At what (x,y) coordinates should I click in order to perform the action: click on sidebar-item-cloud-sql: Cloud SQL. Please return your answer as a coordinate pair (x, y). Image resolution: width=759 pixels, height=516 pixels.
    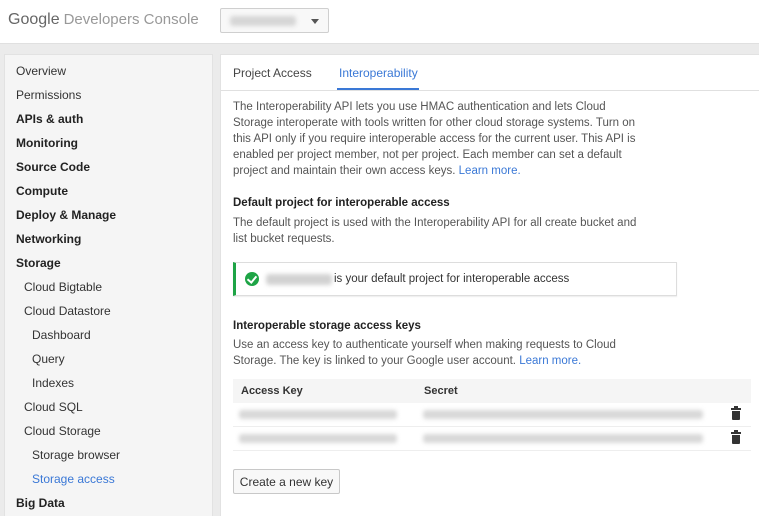
    Looking at the image, I should click on (108, 407).